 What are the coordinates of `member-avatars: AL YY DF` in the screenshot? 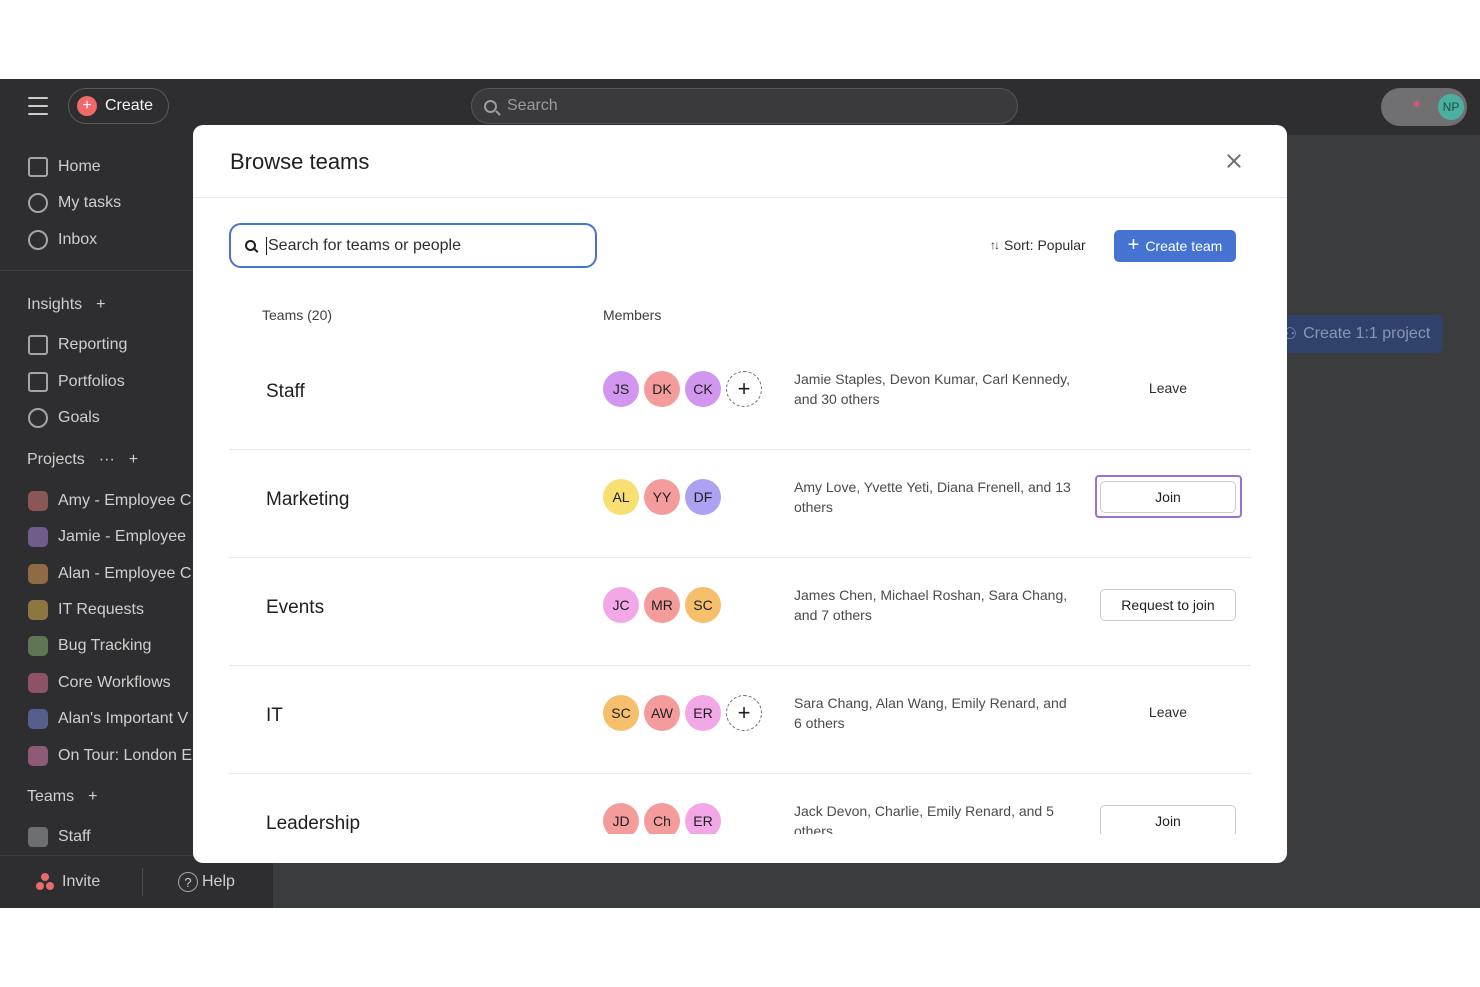 It's located at (662, 497).